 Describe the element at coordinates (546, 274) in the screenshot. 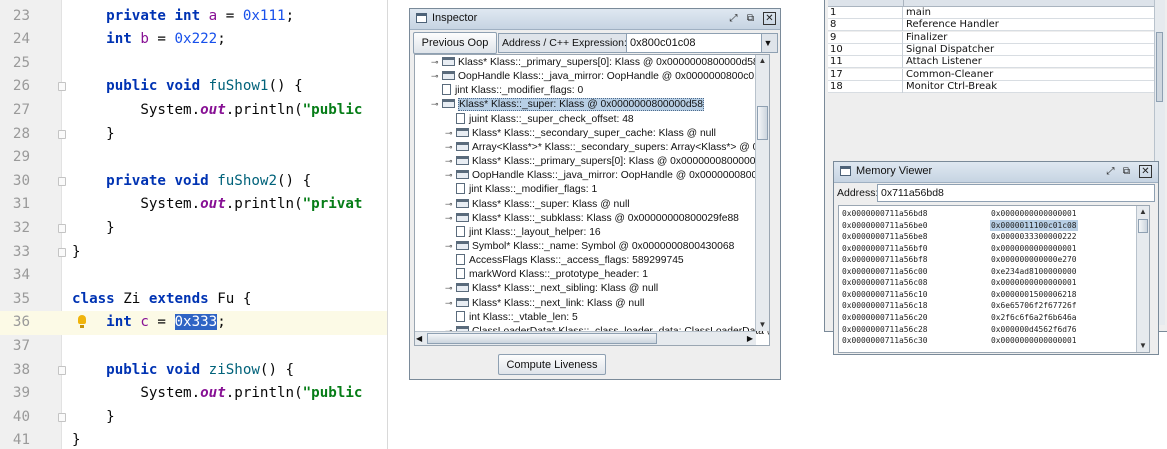

I see `tree-node: markWord Klass::_prototype_header: 1` at that location.